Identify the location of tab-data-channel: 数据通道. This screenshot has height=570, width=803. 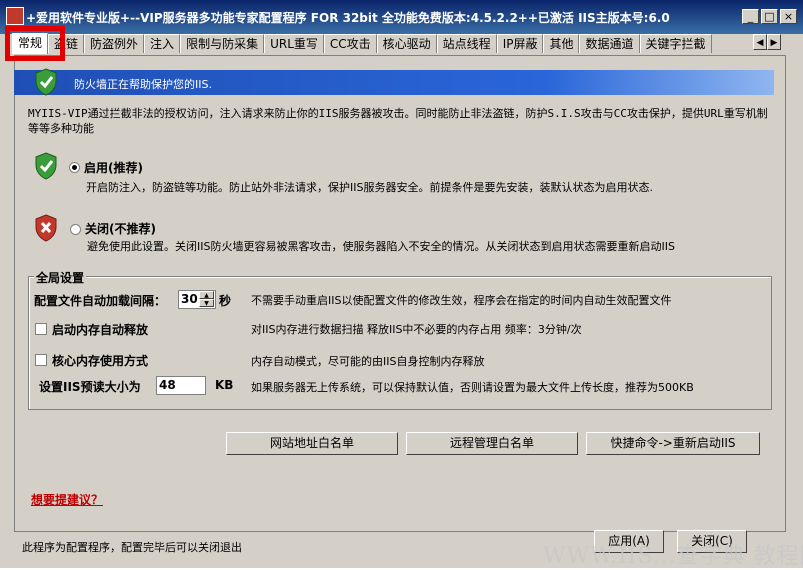
(609, 43).